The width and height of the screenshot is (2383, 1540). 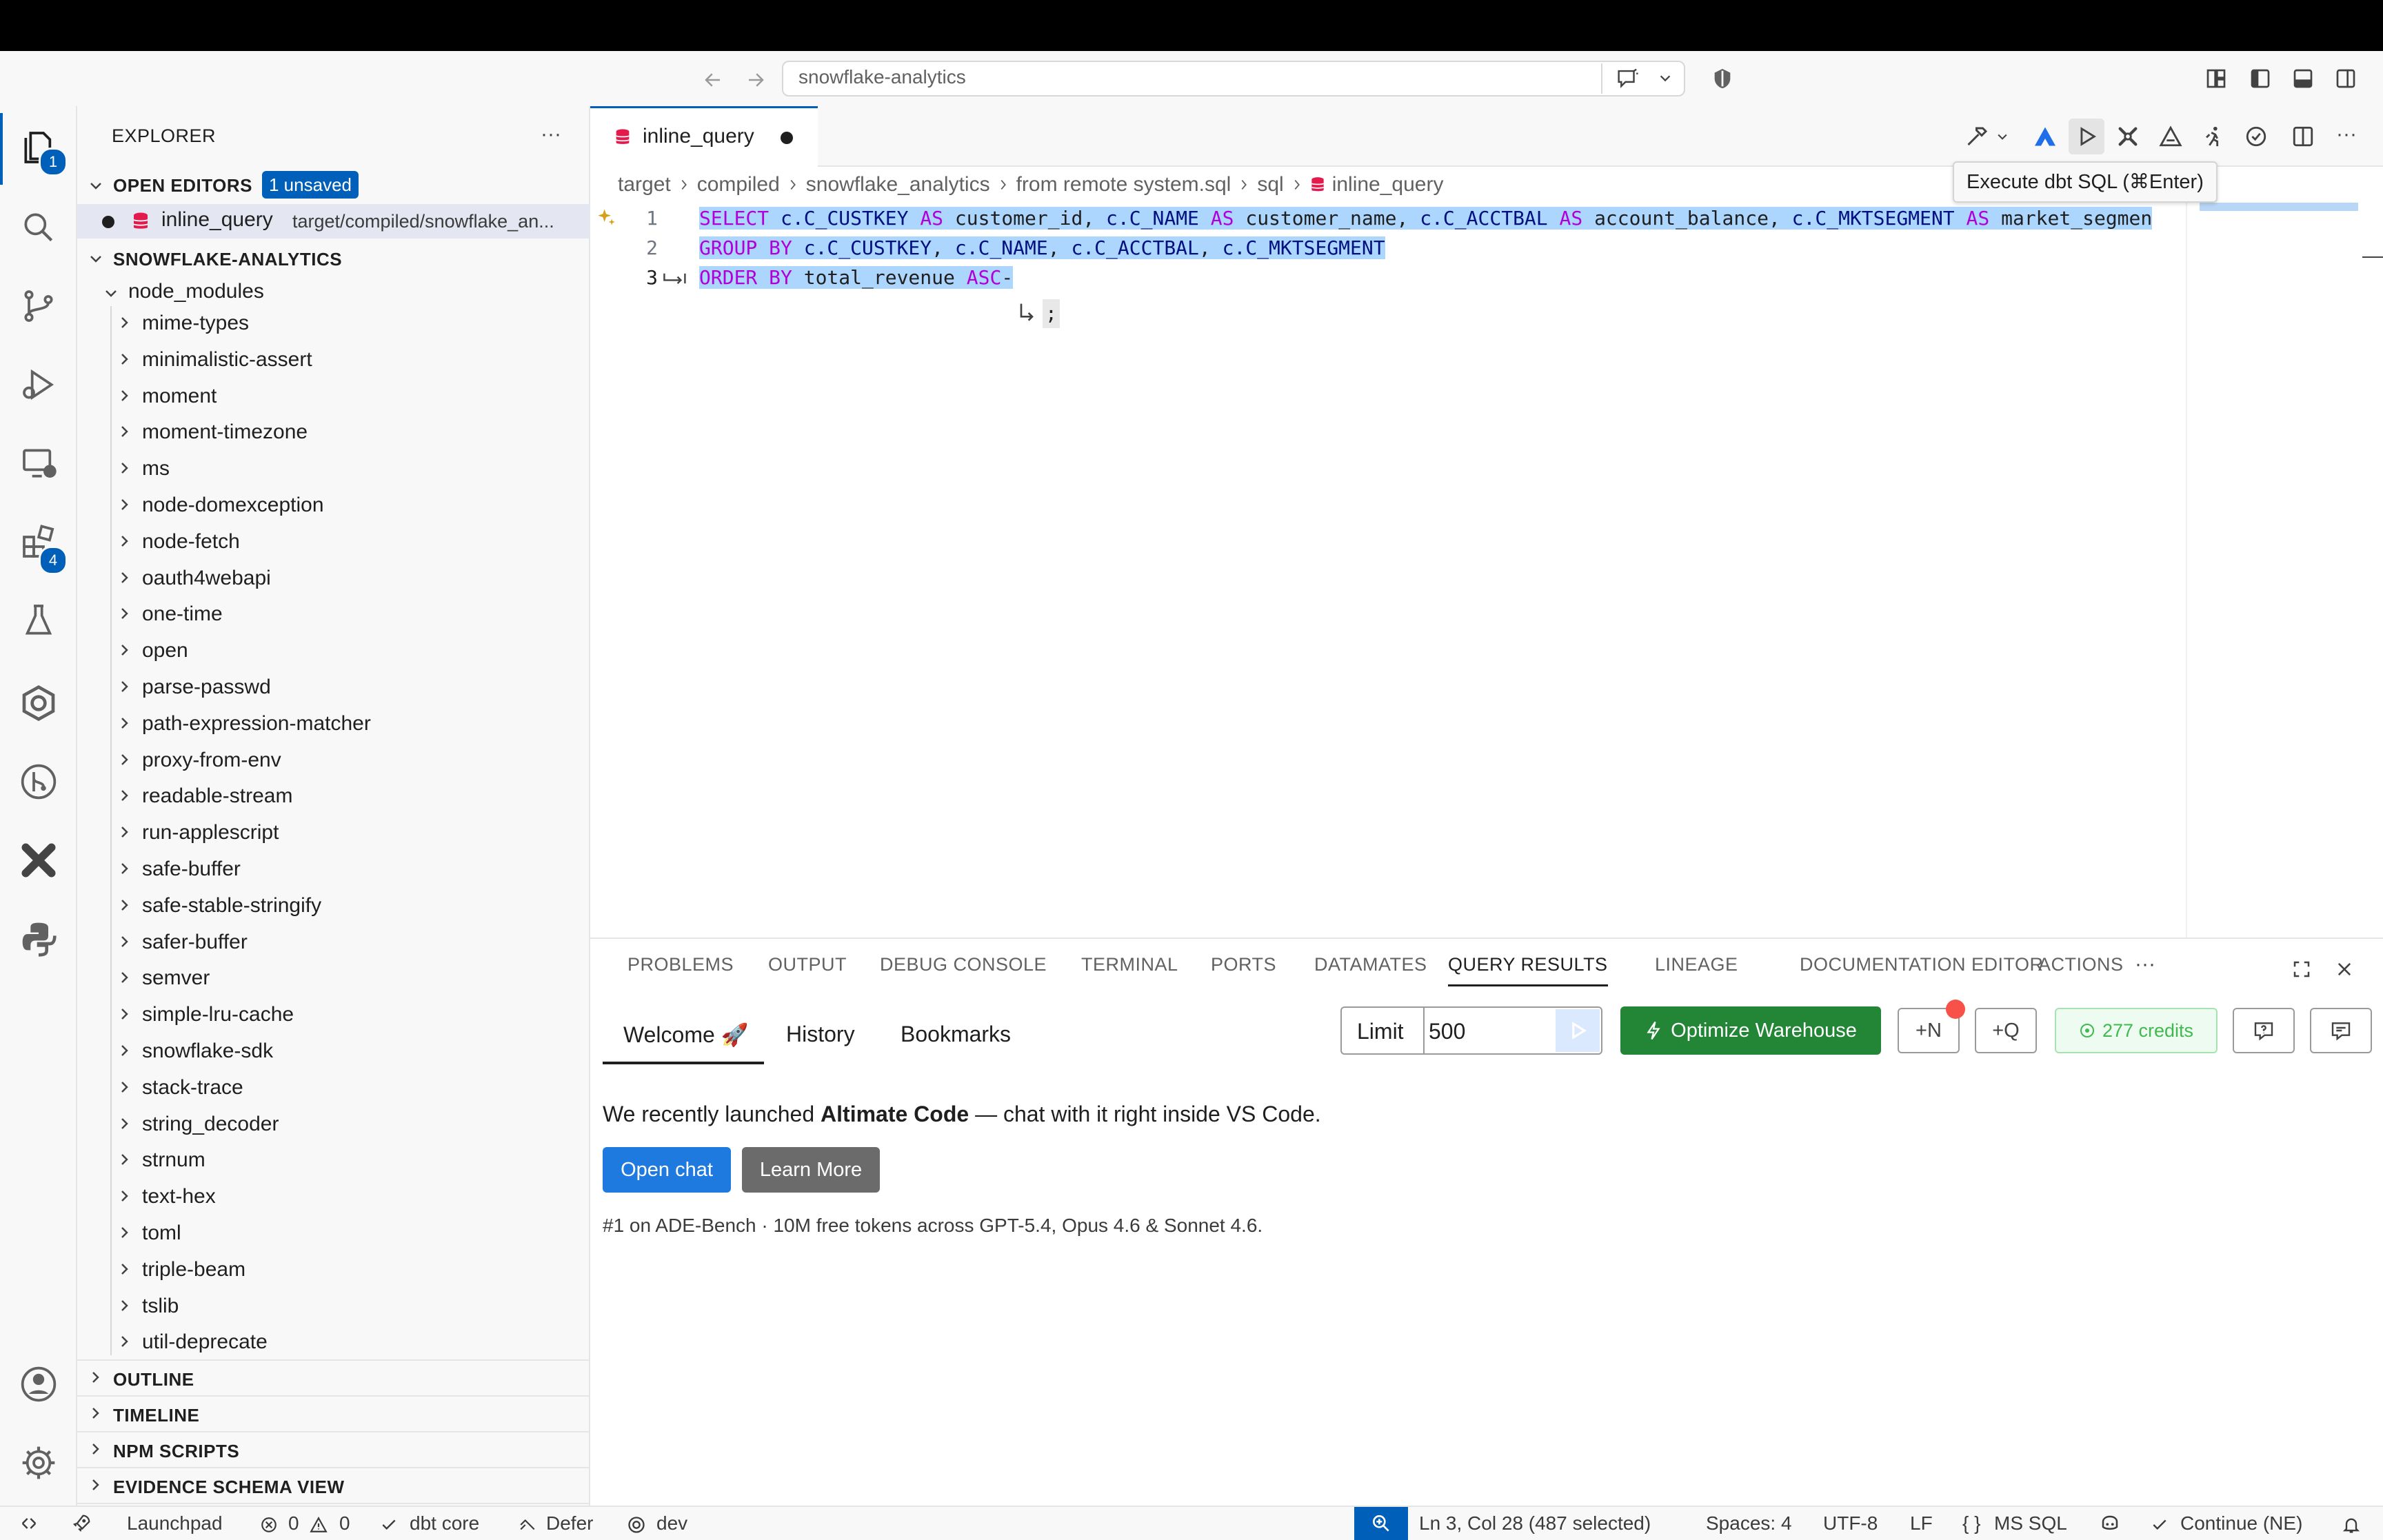 What do you see at coordinates (333, 870) in the screenshot?
I see `tree-item: safe-buffer` at bounding box center [333, 870].